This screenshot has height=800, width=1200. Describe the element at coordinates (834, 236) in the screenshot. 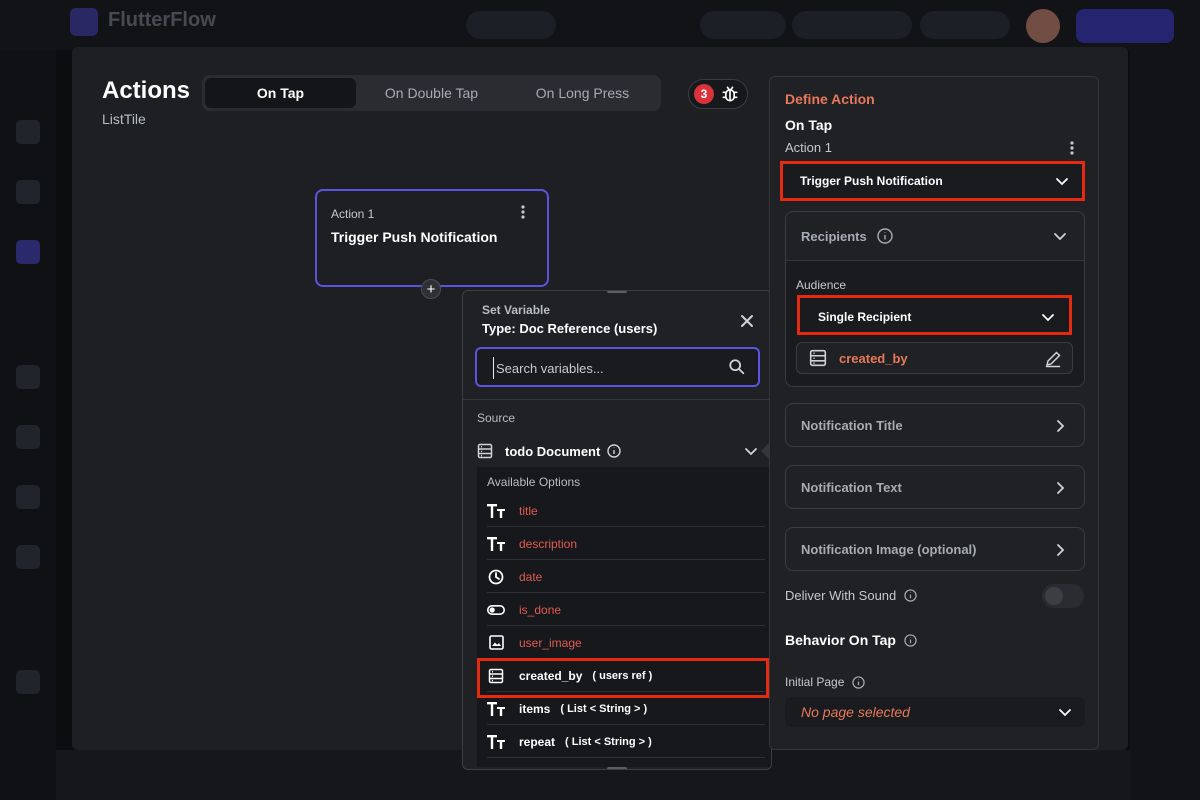

I see `recipients-label: Recipients` at that location.